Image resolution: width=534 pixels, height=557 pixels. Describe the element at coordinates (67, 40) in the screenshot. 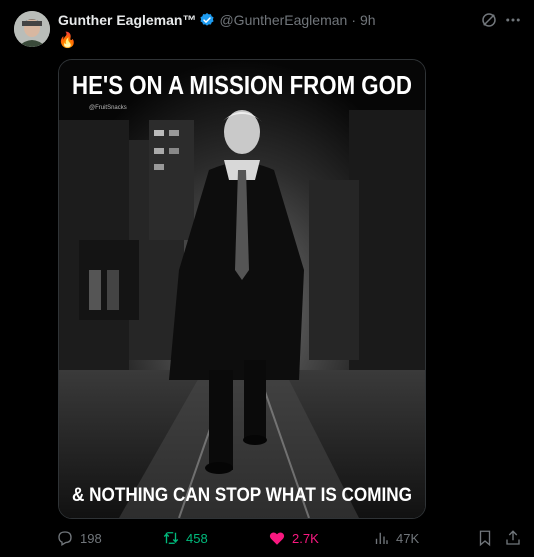

I see `tweet-text: 🔥` at that location.